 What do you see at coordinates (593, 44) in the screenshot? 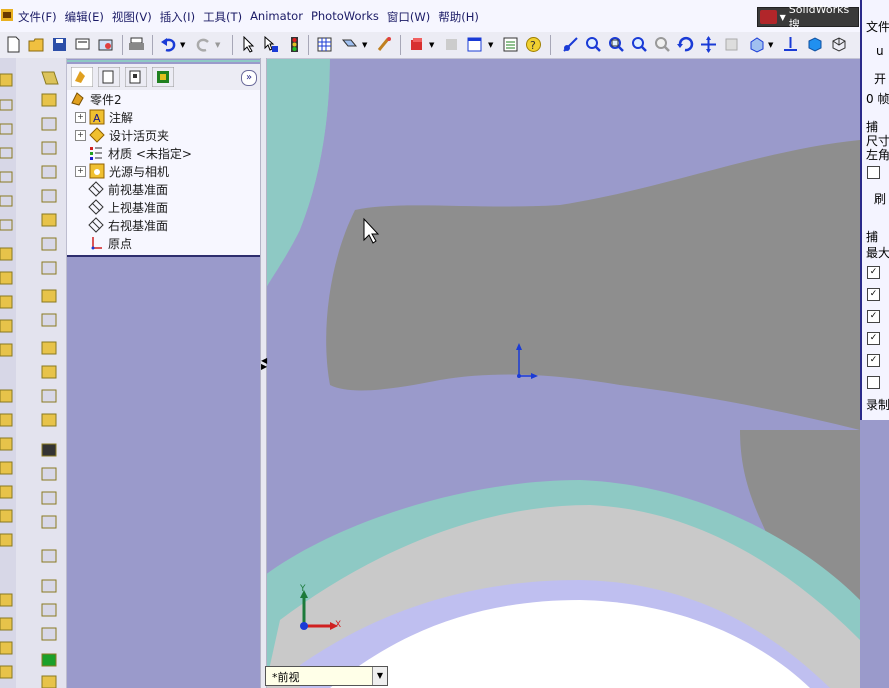
I see `zoom-to-fit-icon` at bounding box center [593, 44].